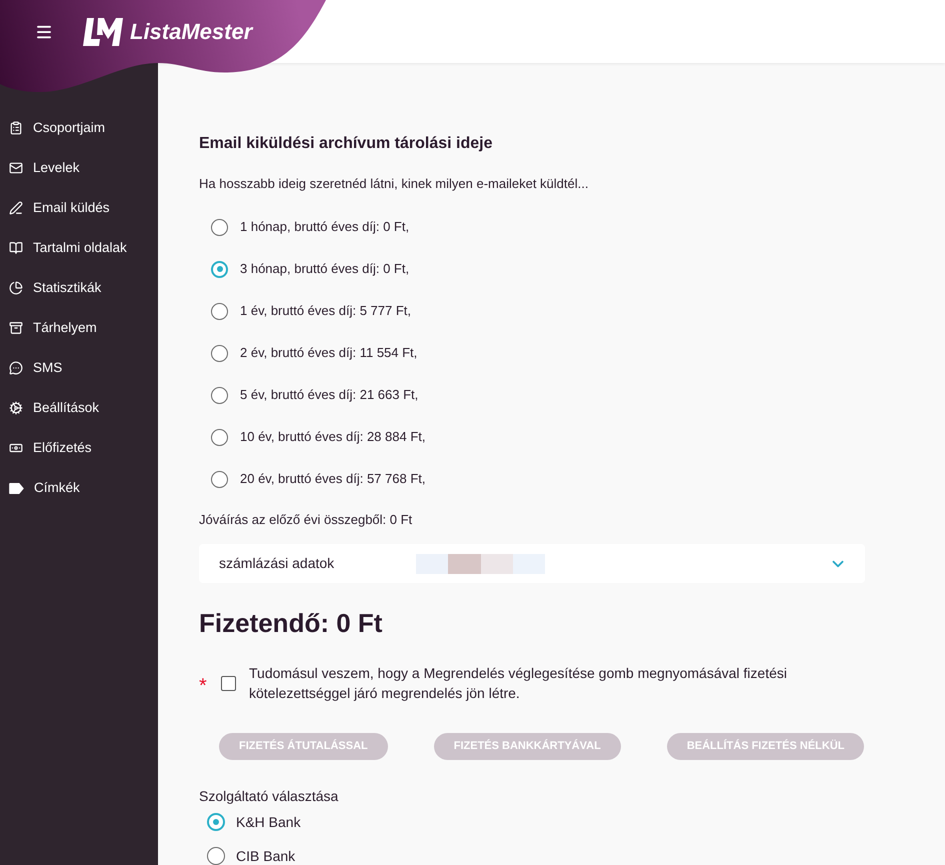 This screenshot has height=865, width=945. What do you see at coordinates (103, 31) in the screenshot?
I see `logo-icon` at bounding box center [103, 31].